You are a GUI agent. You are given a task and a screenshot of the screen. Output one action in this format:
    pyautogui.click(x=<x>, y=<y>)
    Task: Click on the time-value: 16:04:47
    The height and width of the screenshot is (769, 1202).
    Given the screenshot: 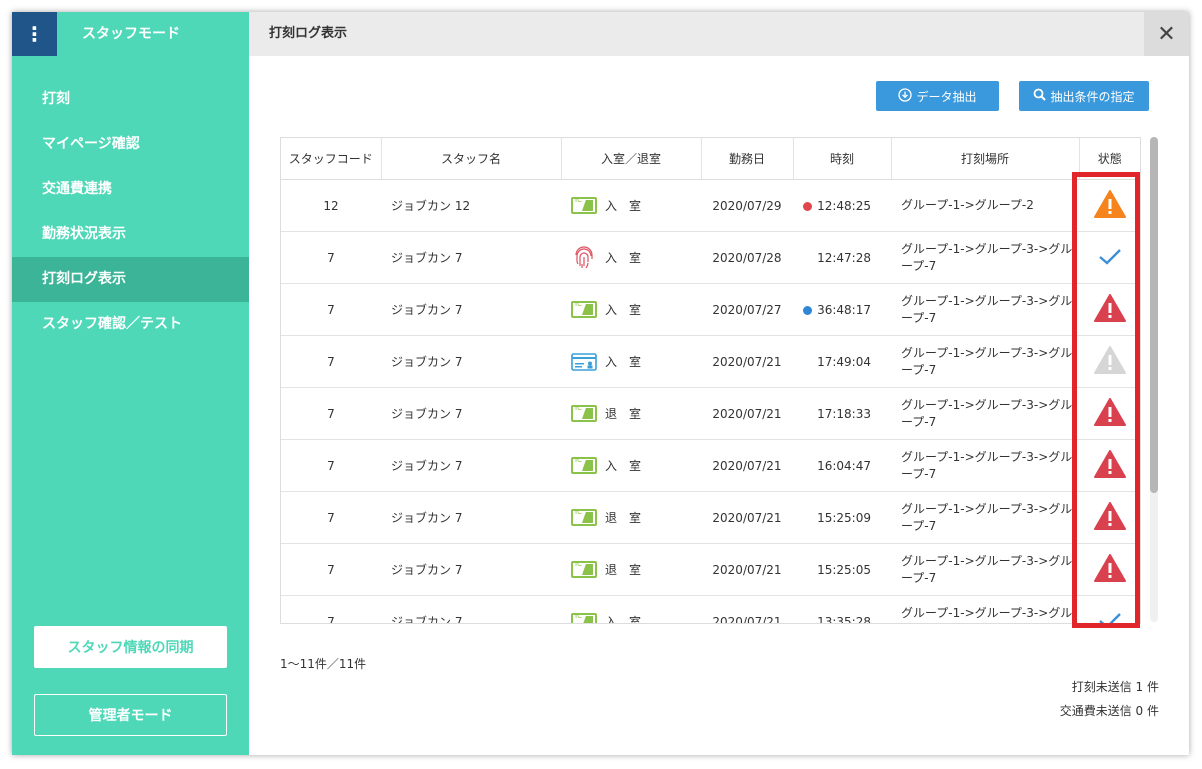 What is the action you would take?
    pyautogui.click(x=844, y=465)
    